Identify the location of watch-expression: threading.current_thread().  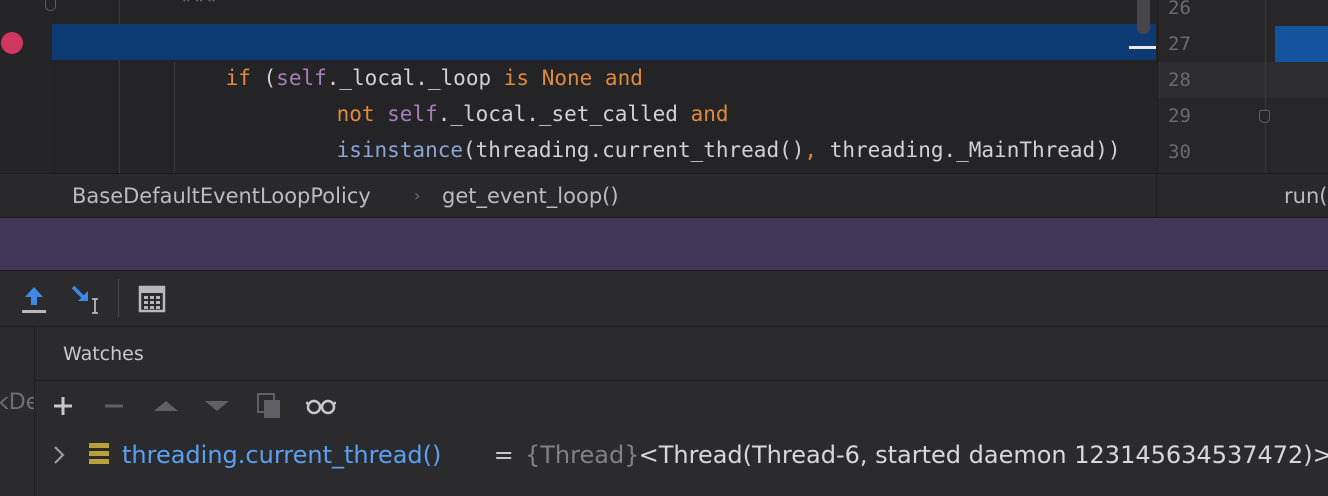
(282, 455).